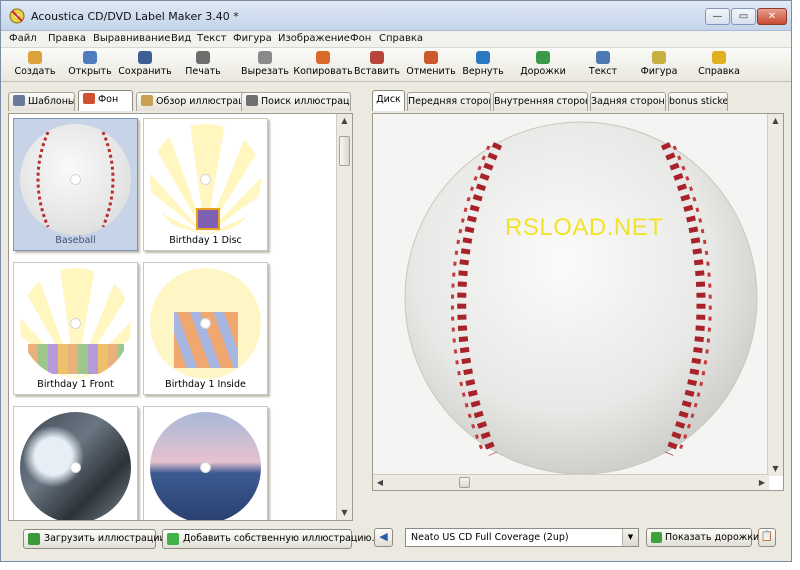 This screenshot has width=800, height=570. Describe the element at coordinates (483, 71) in the screenshot. I see `toolbar-label: Вернуть` at that location.